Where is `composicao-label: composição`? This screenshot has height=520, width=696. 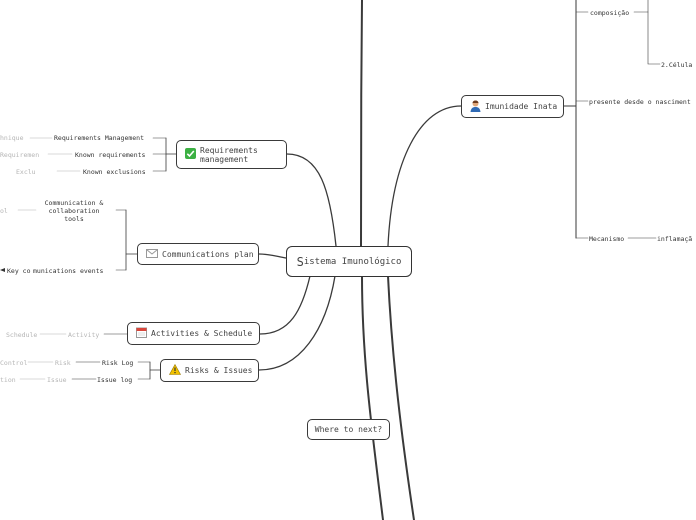
composicao-label: composição is located at coordinates (609, 13).